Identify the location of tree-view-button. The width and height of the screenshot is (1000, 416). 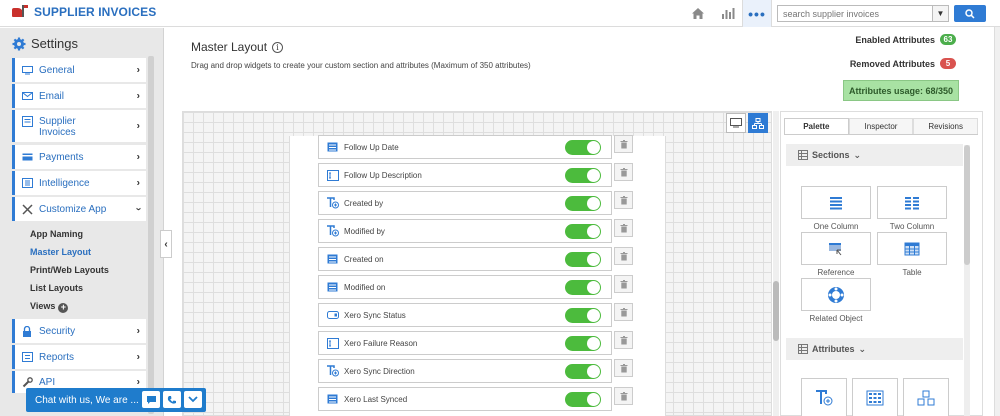
(758, 123).